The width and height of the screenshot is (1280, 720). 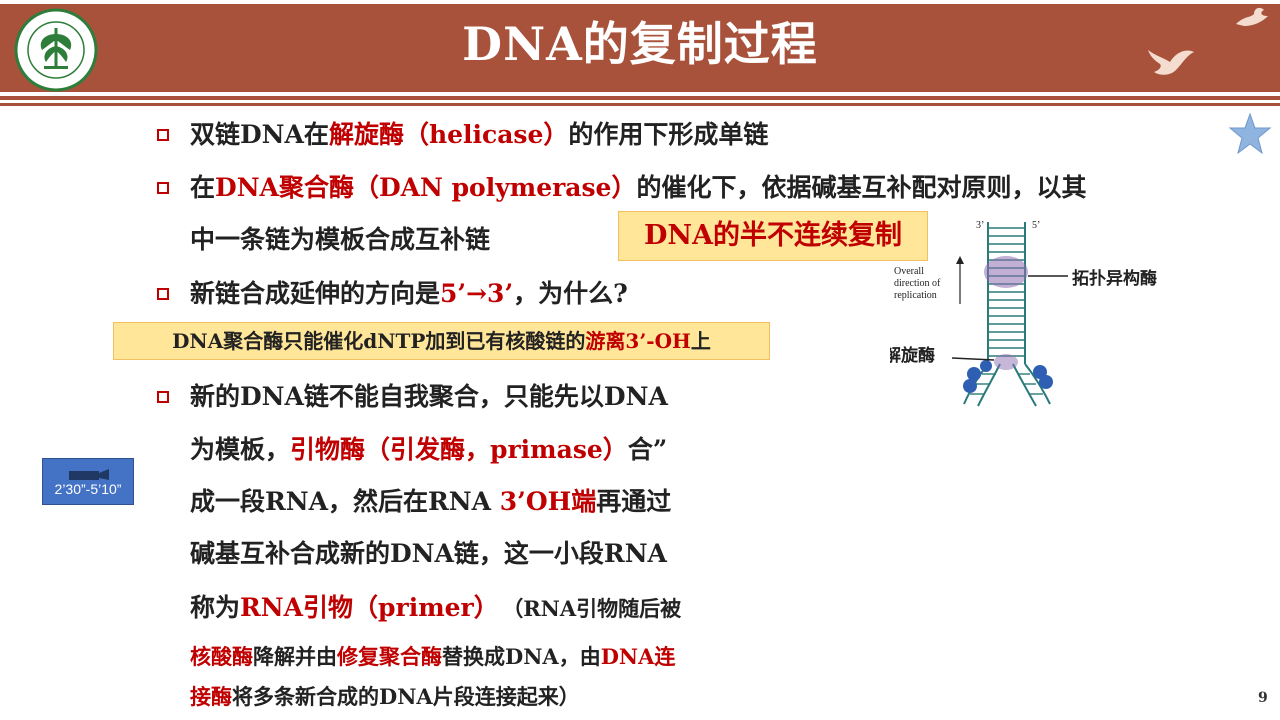 What do you see at coordinates (909, 271) in the screenshot?
I see `overall-line1: Overall` at bounding box center [909, 271].